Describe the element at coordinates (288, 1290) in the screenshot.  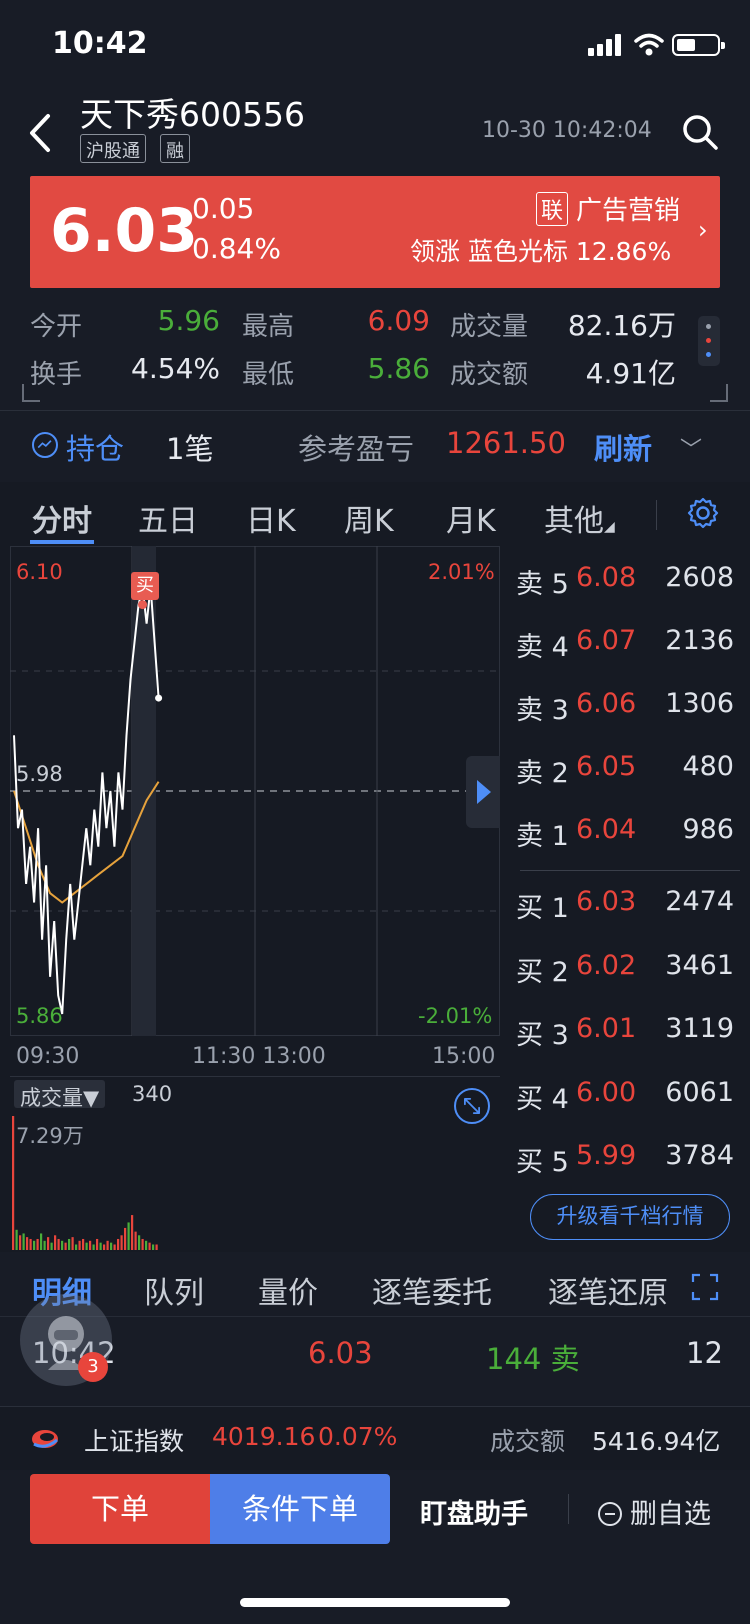
I see `tab-volume-price: 量价` at that location.